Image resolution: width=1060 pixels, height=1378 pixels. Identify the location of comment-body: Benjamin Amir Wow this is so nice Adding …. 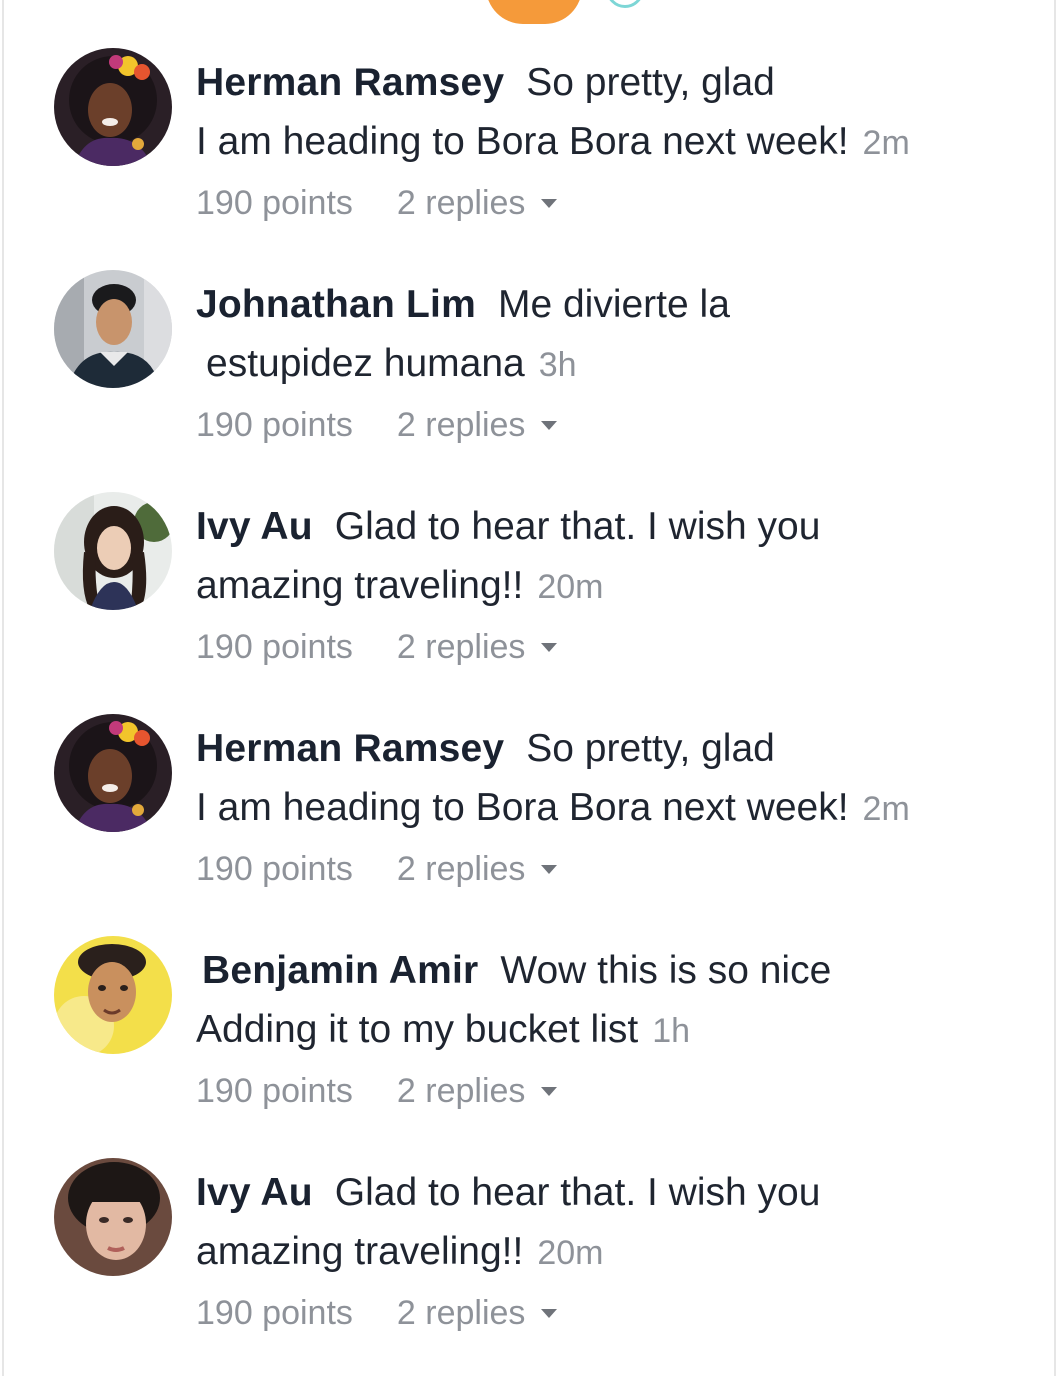
(606, 1031).